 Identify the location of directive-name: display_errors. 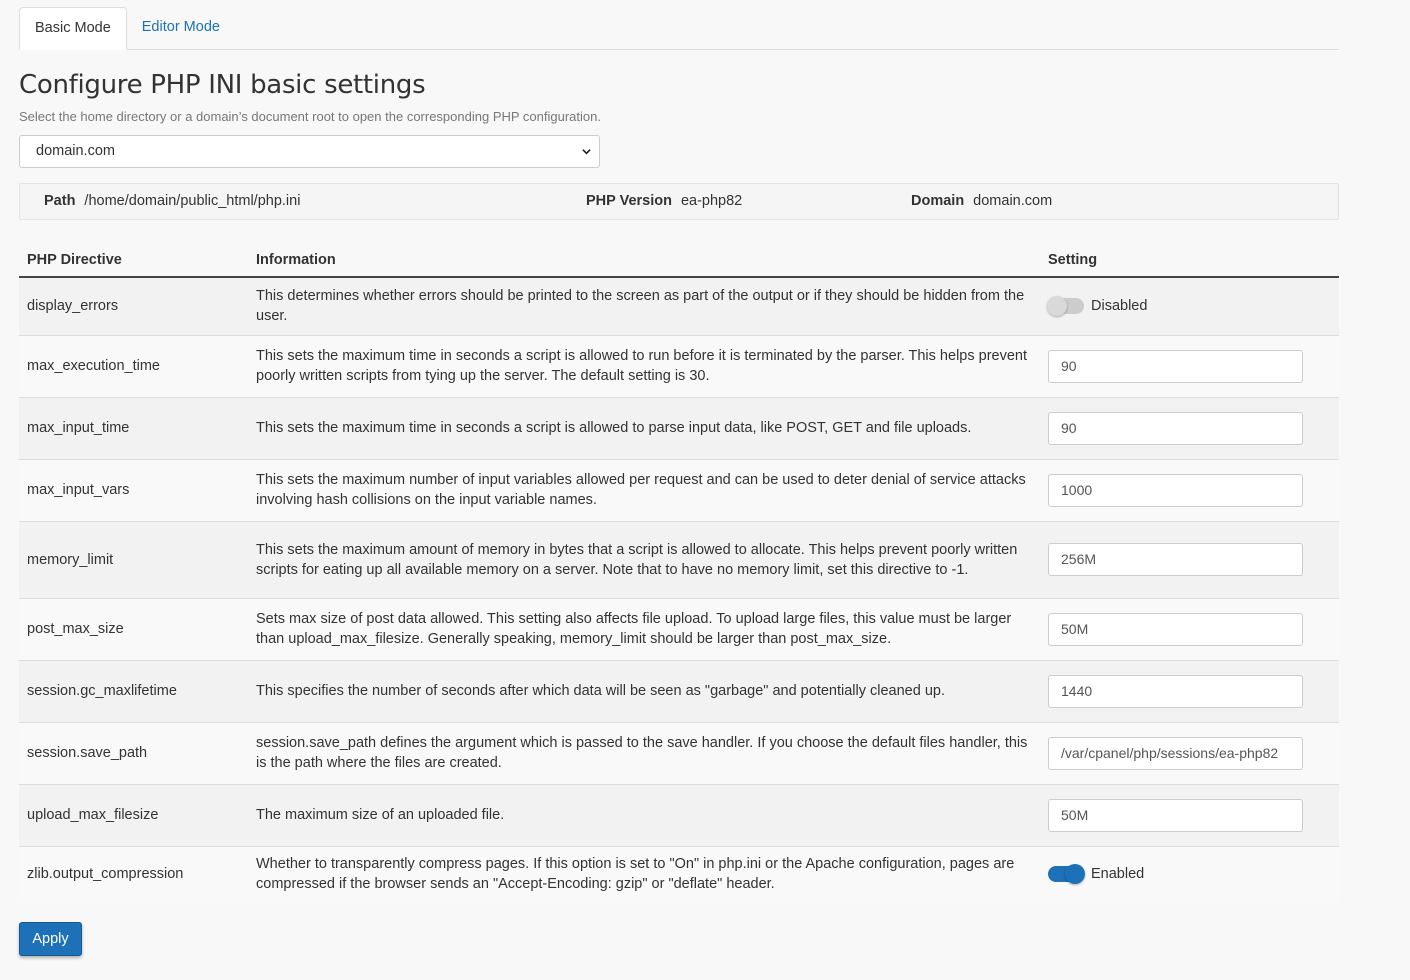
(133, 306).